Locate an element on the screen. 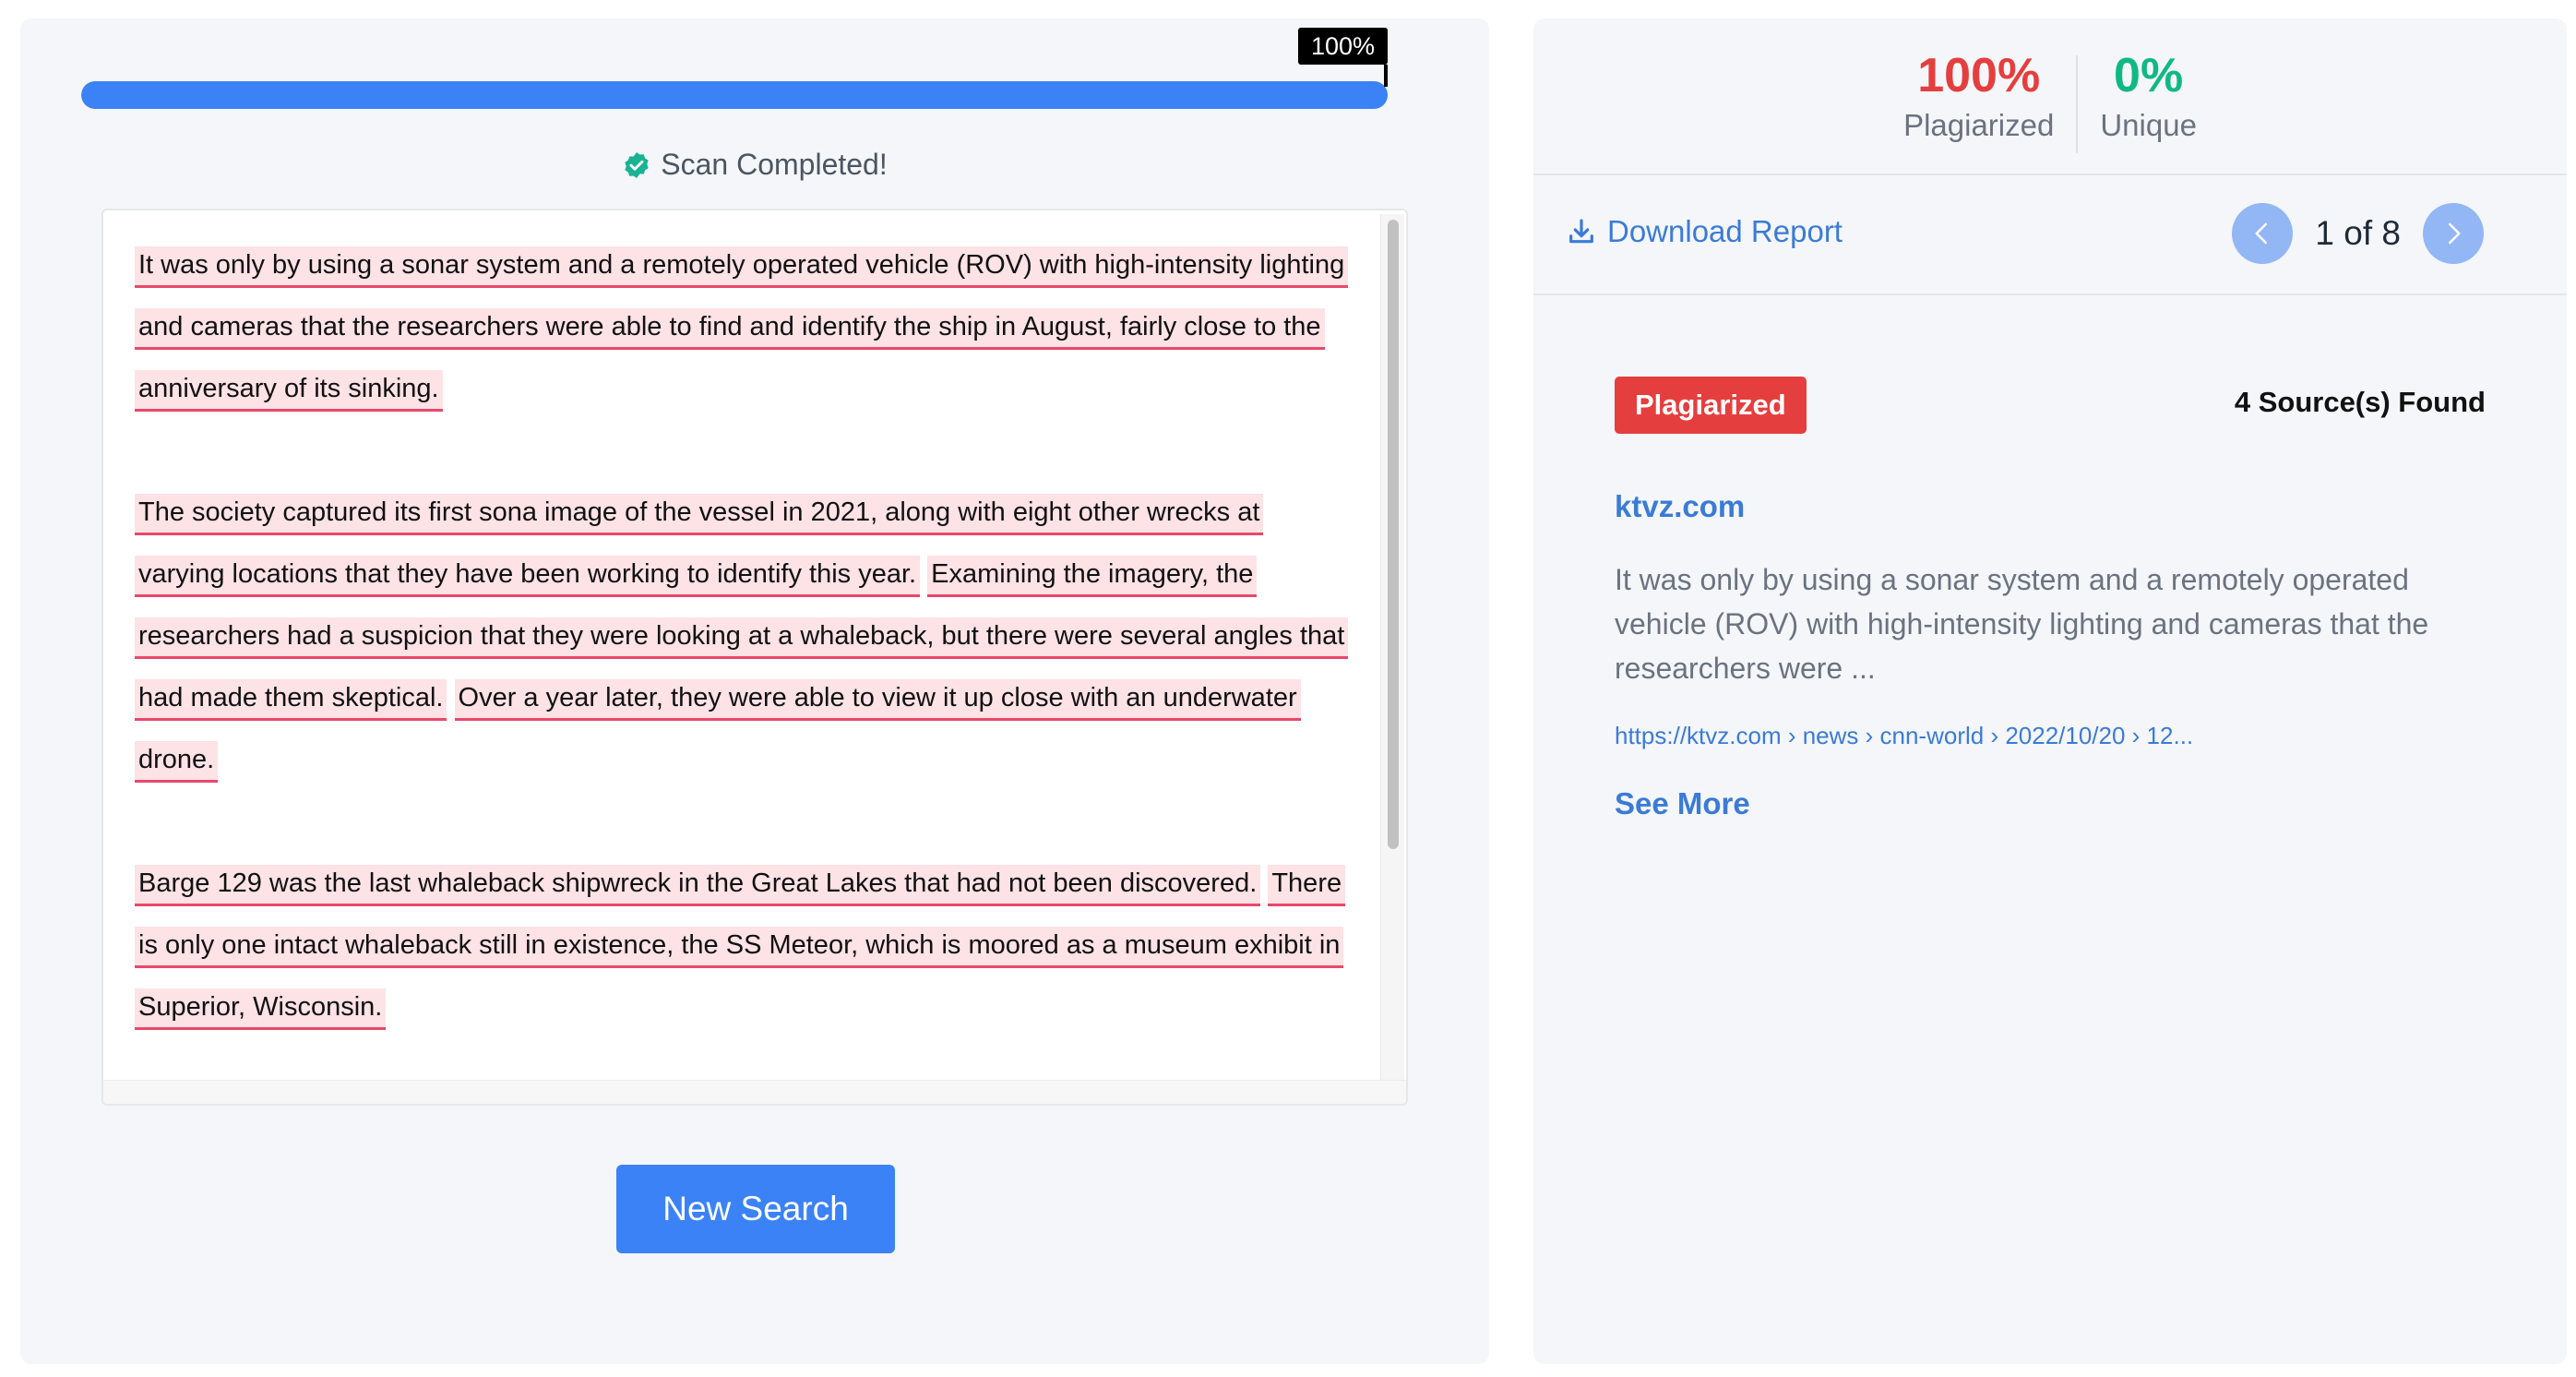 The height and width of the screenshot is (1377, 2576). unique-percent: 0% is located at coordinates (2149, 75).